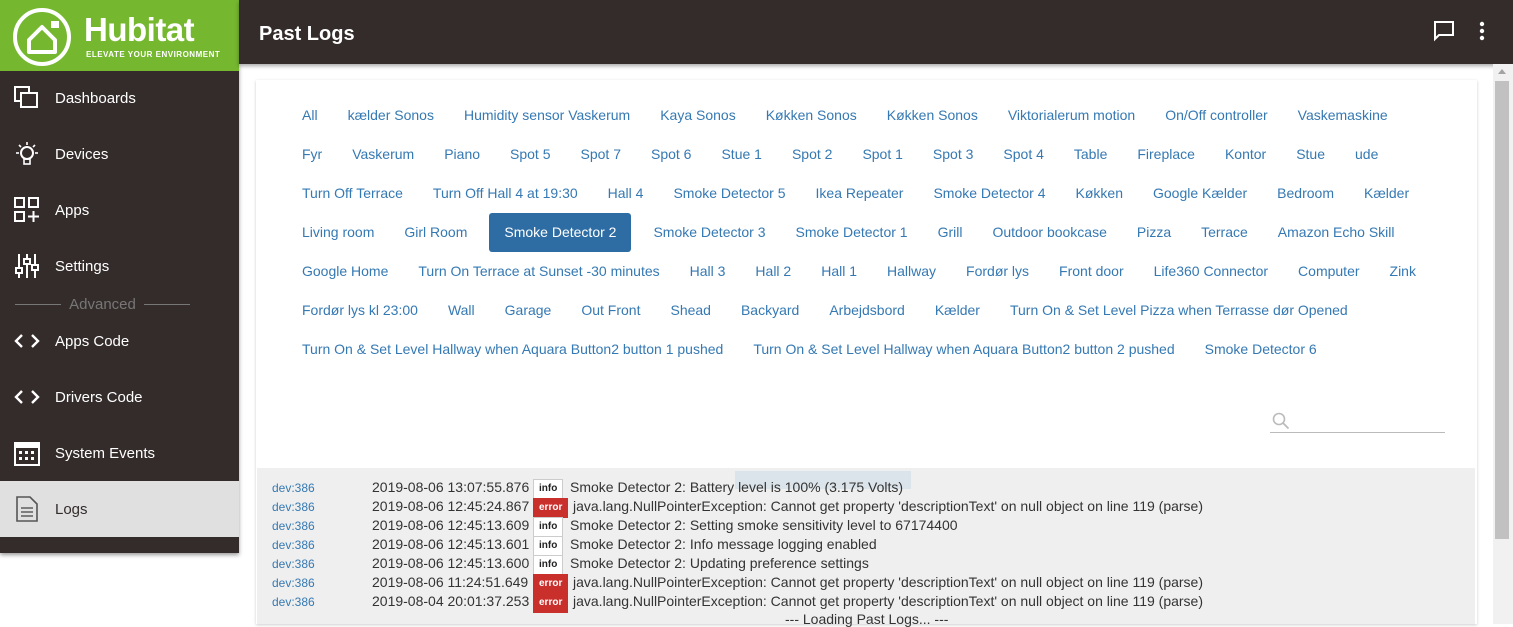 This screenshot has height=627, width=1513. I want to click on filter-chip: Pizza, so click(1154, 238).